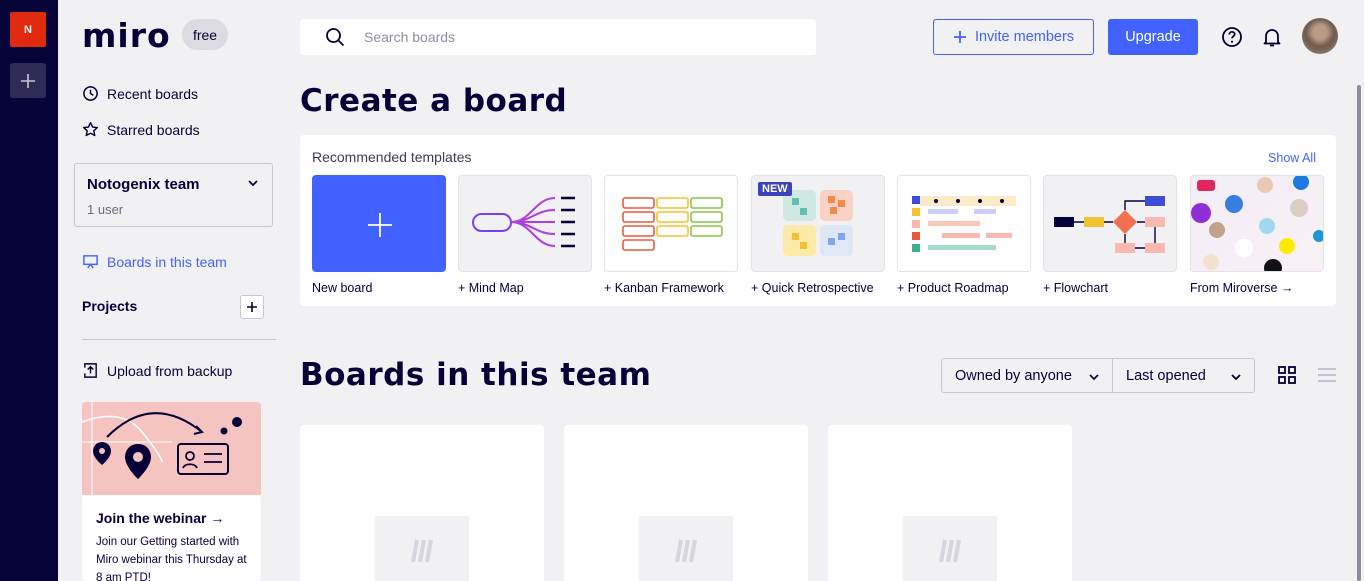 This screenshot has height=581, width=1364. What do you see at coordinates (1287, 375) in the screenshot?
I see `grid-view-icon` at bounding box center [1287, 375].